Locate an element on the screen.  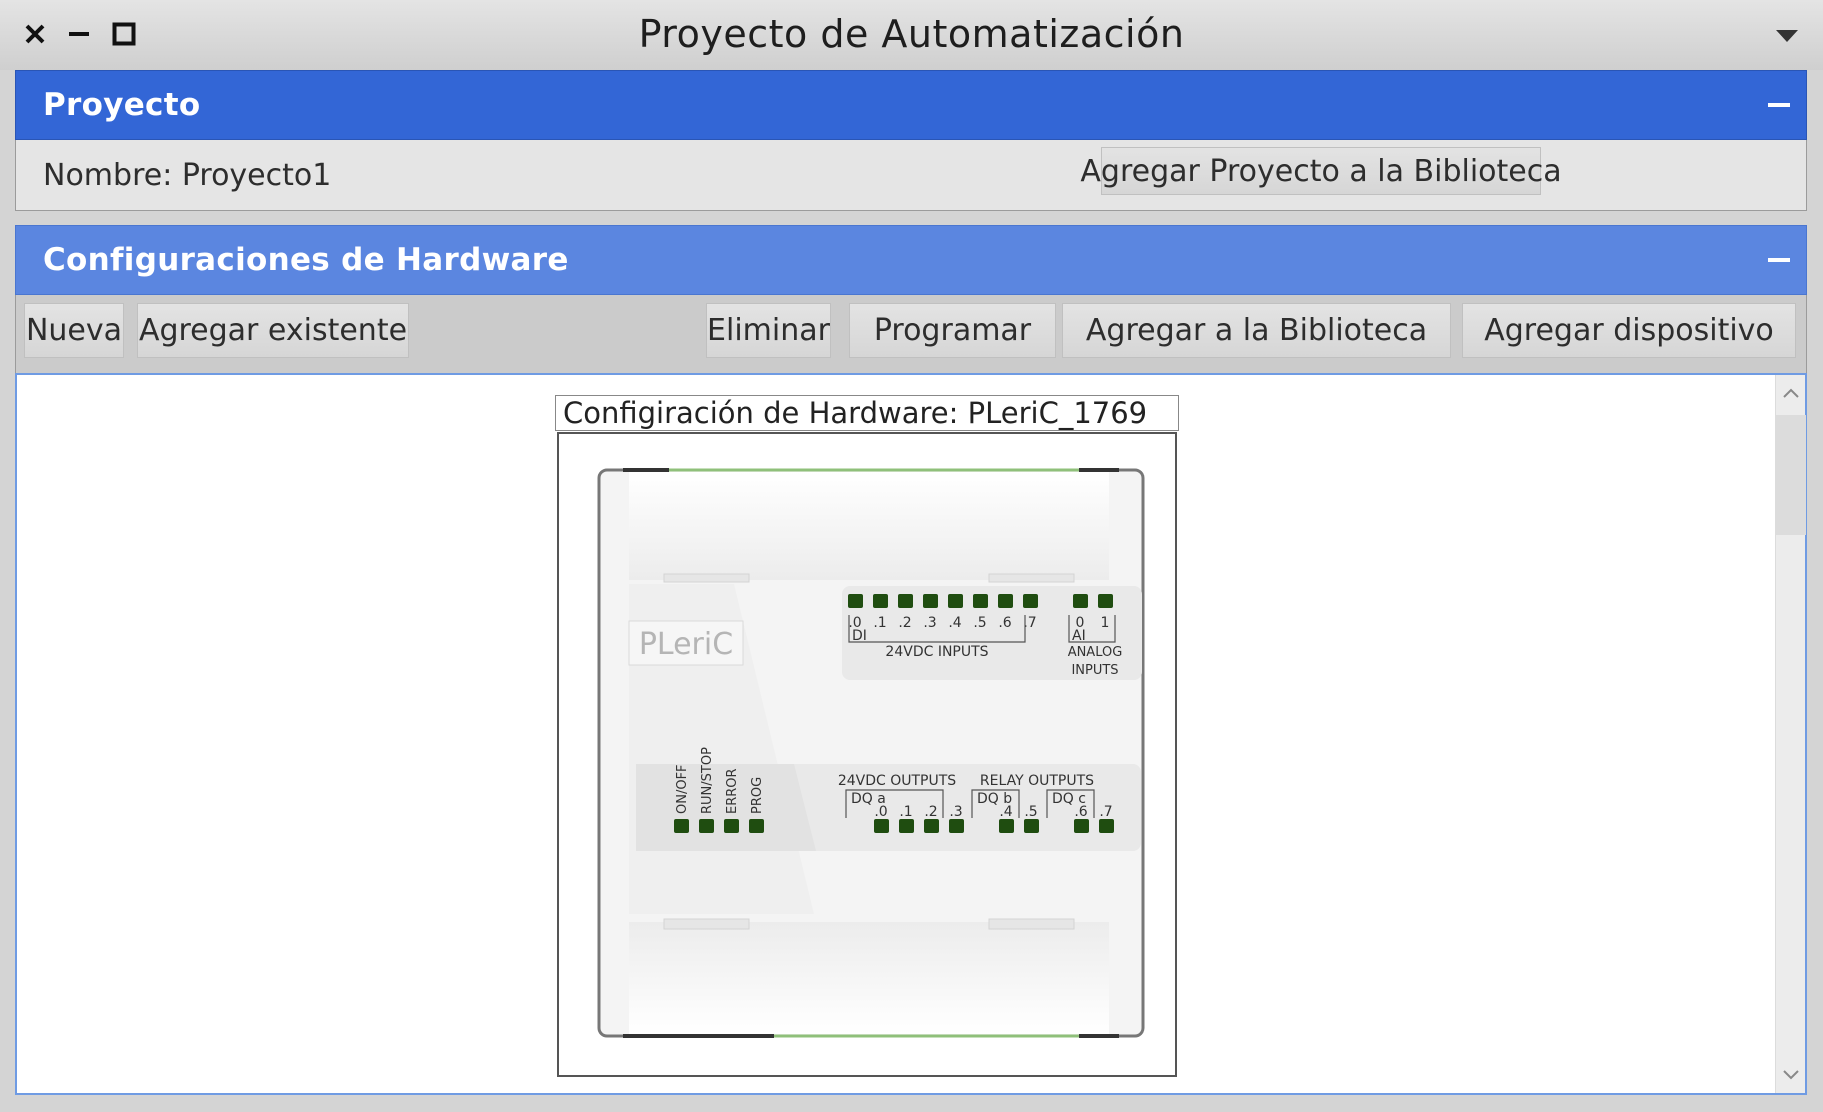
bottom-clip-right is located at coordinates (1031, 924).